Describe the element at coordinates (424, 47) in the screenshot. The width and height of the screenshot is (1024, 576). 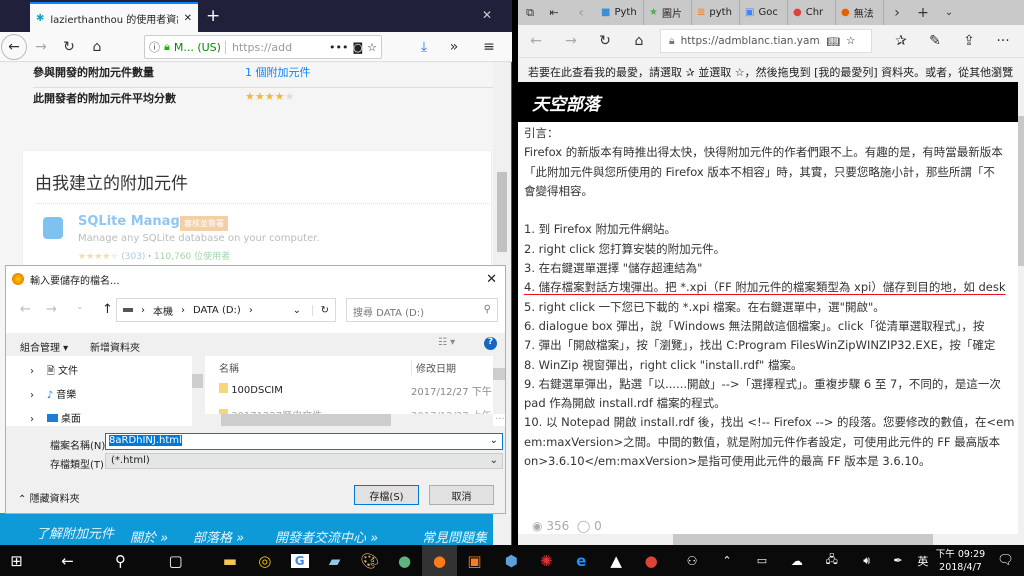
I see `download-icon: ⤓` at that location.